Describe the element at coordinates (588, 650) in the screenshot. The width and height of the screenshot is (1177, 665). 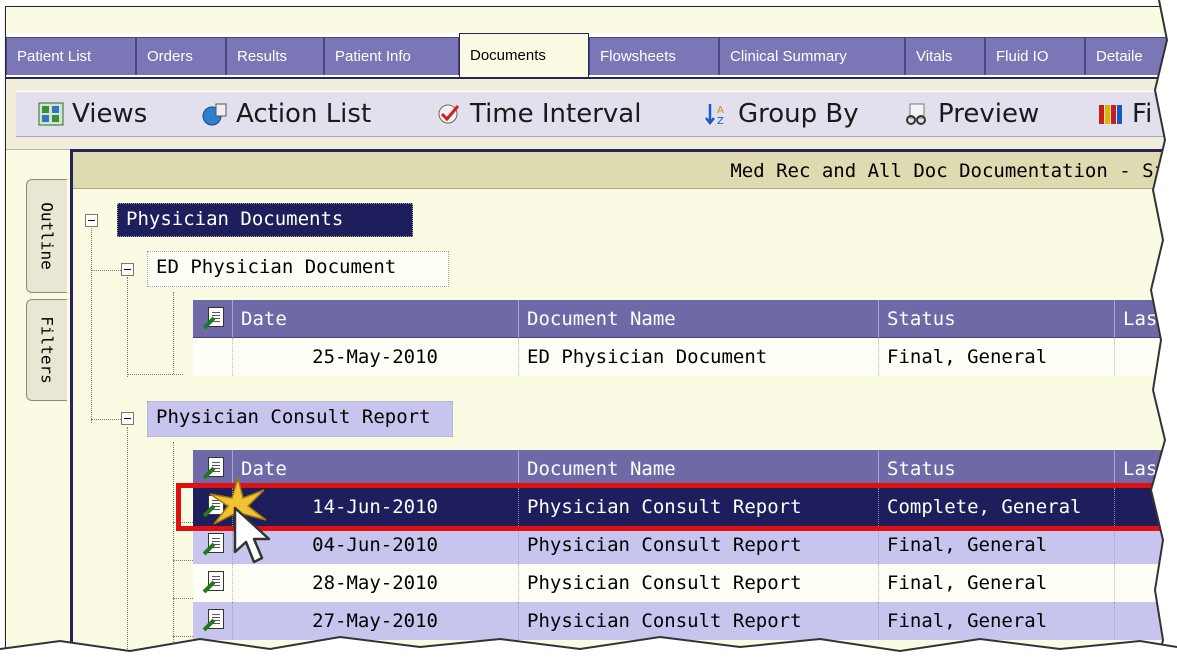
I see `torn-edge-bottom` at that location.